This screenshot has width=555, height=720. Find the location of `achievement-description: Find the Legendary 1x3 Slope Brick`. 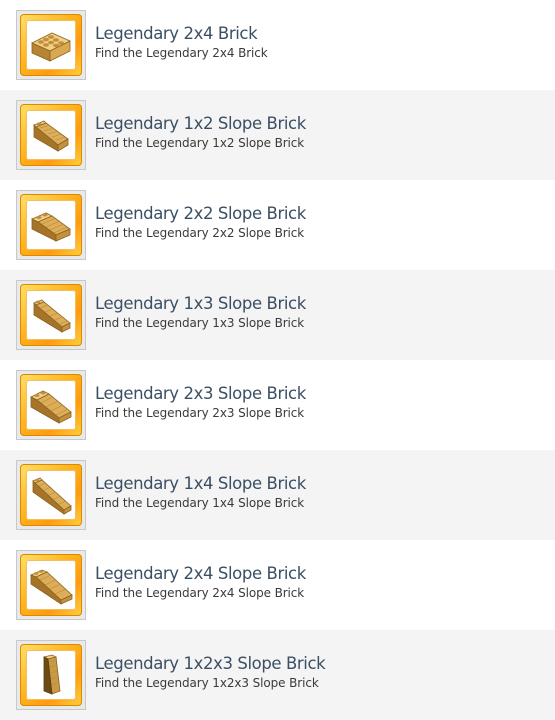

achievement-description: Find the Legendary 1x3 Slope Brick is located at coordinates (200, 323).